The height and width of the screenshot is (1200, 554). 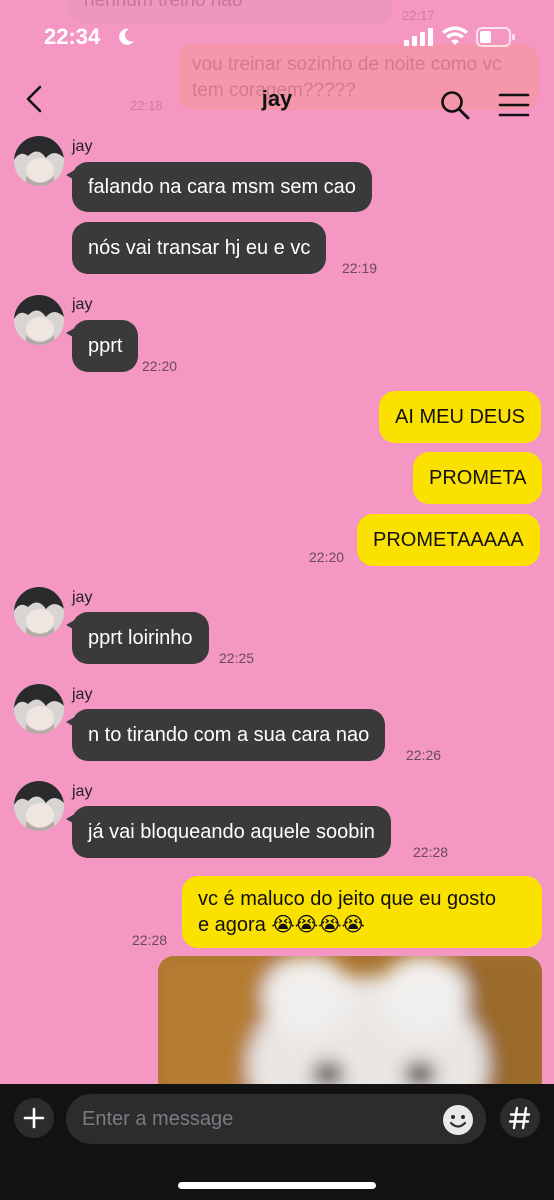 What do you see at coordinates (231, 12) in the screenshot?
I see `ghost-message: nenhum treino nao` at bounding box center [231, 12].